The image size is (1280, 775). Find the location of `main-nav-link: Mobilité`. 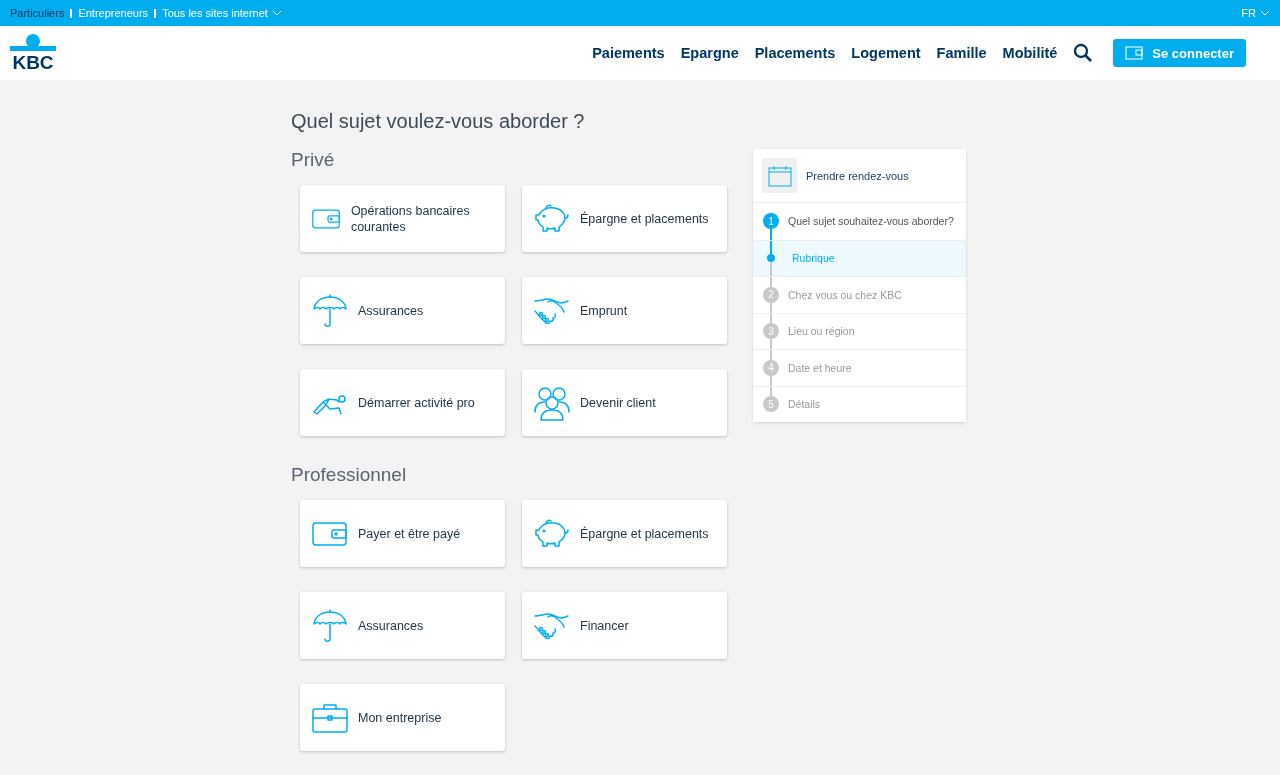

main-nav-link: Mobilité is located at coordinates (1030, 53).